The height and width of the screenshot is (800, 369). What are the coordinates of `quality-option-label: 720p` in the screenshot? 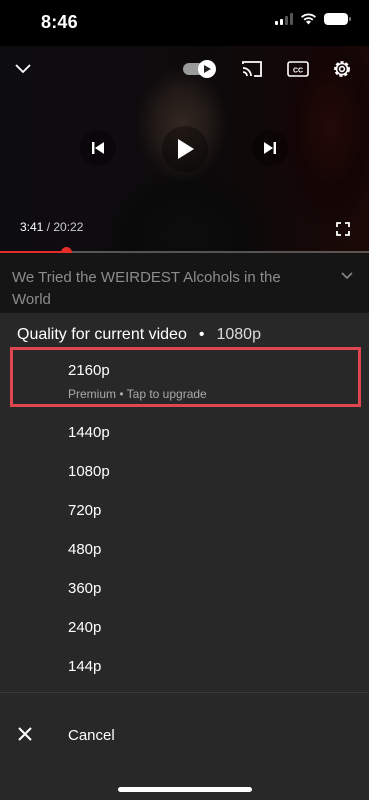 It's located at (85, 510).